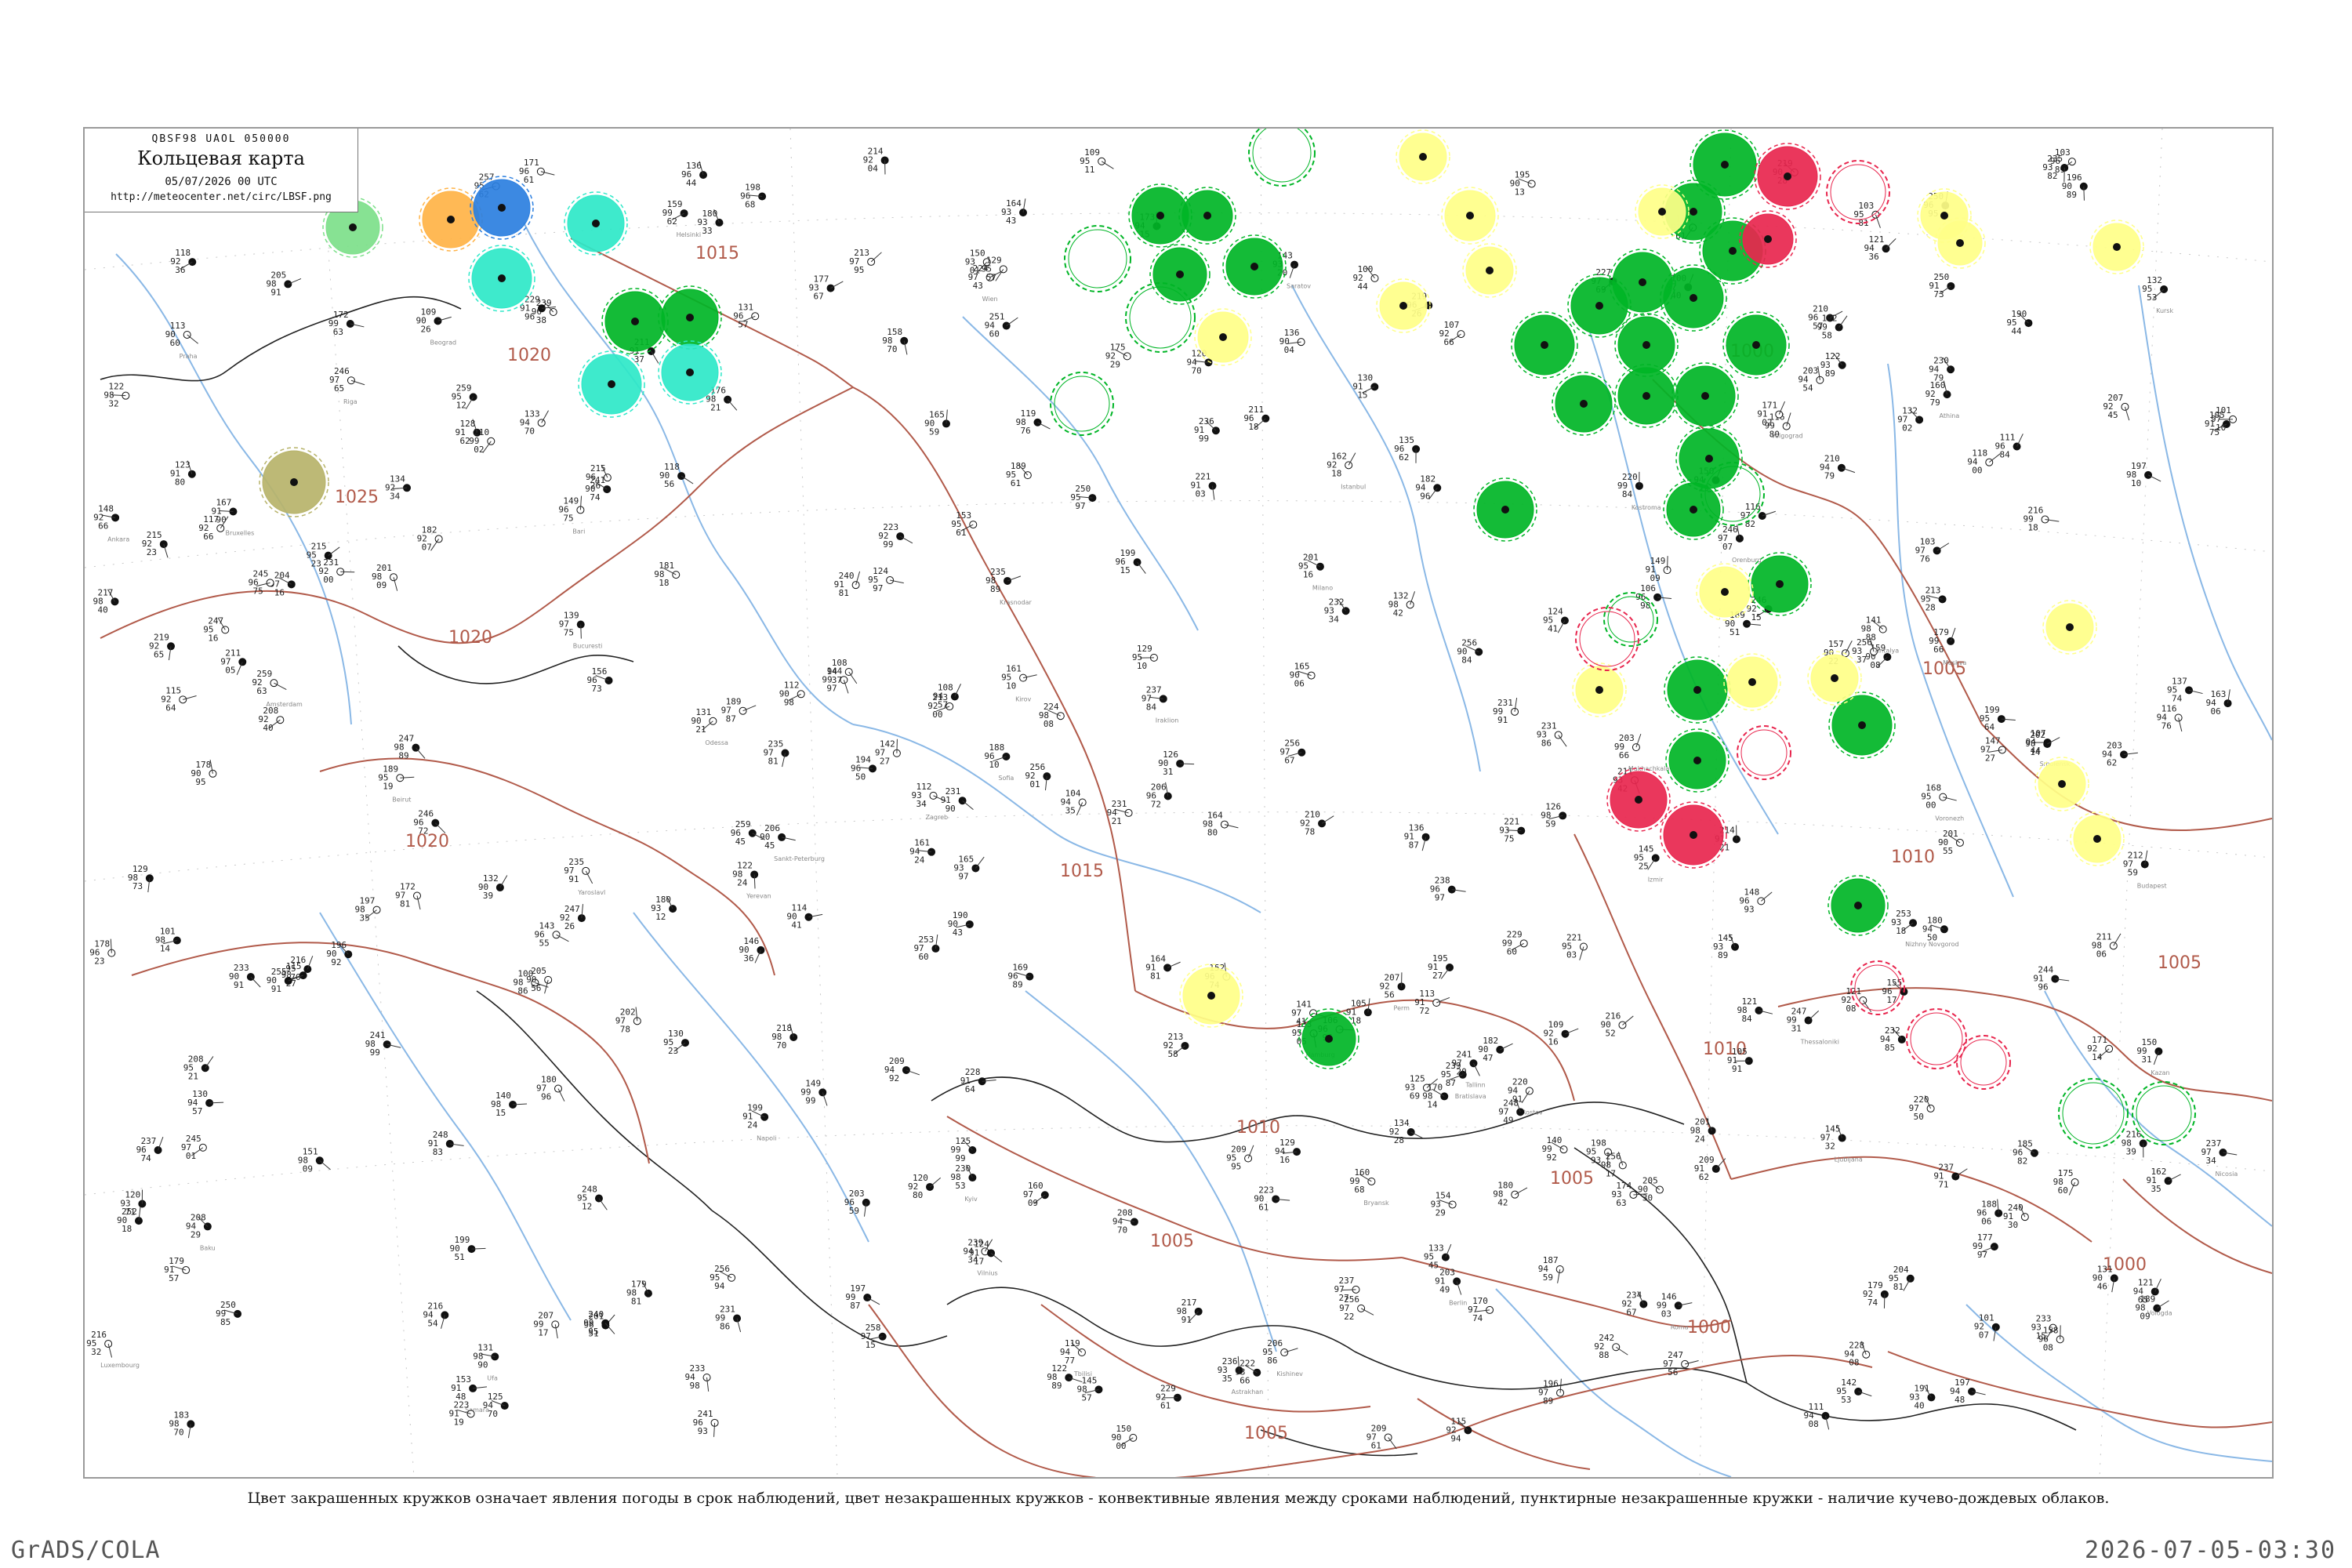  I want to click on station-plot: 1879459, so click(1551, 1269).